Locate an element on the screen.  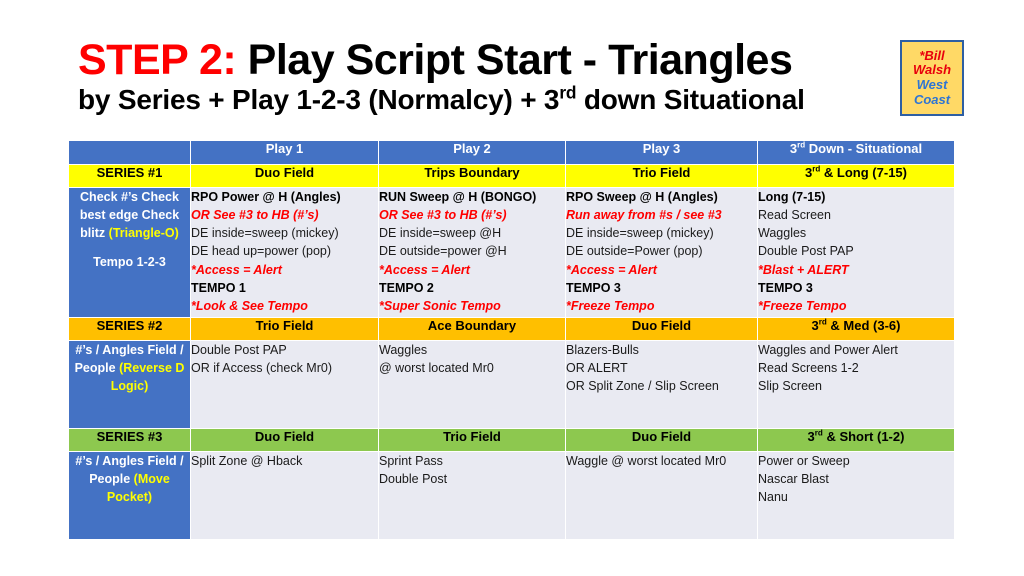
s3p2-line-1: Double Post is located at coordinates (413, 479).